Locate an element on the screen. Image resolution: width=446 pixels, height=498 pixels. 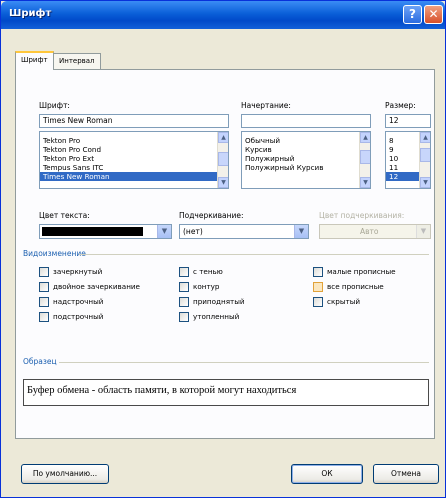
size-list: 8 9 10 11 12 ▲ ▼ is located at coordinates (408, 160).